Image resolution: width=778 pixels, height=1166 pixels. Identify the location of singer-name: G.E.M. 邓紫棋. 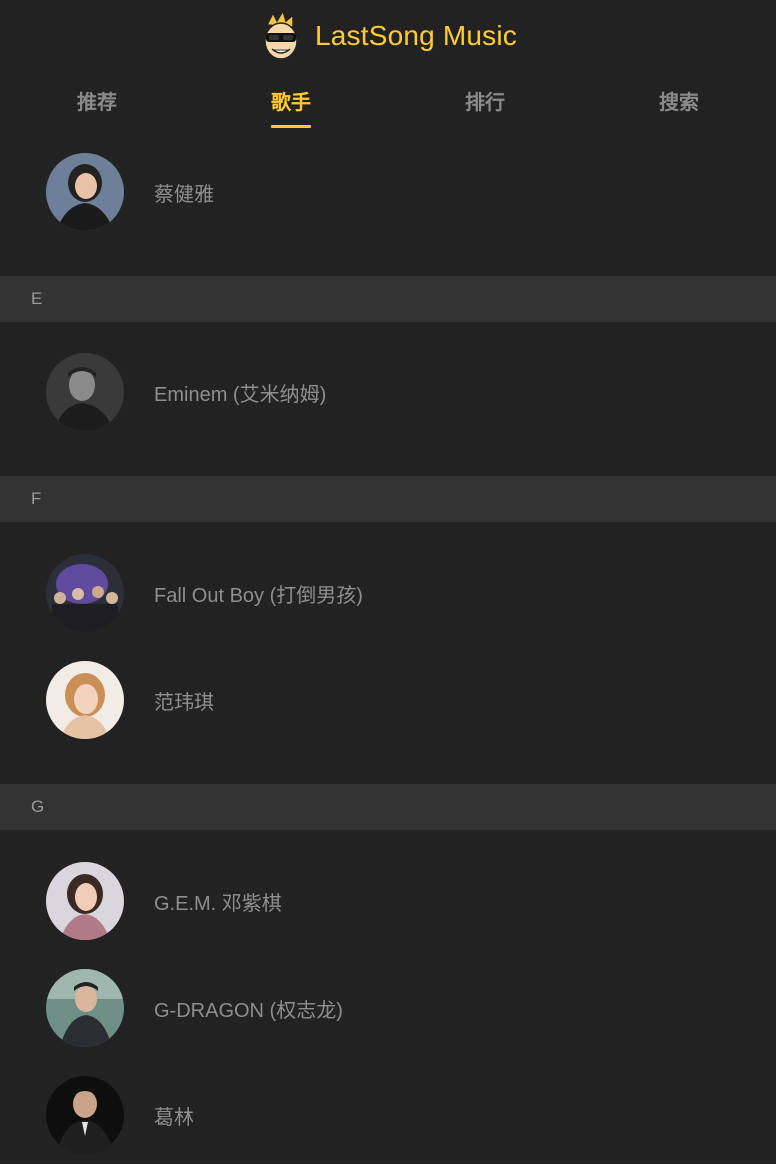
(218, 903).